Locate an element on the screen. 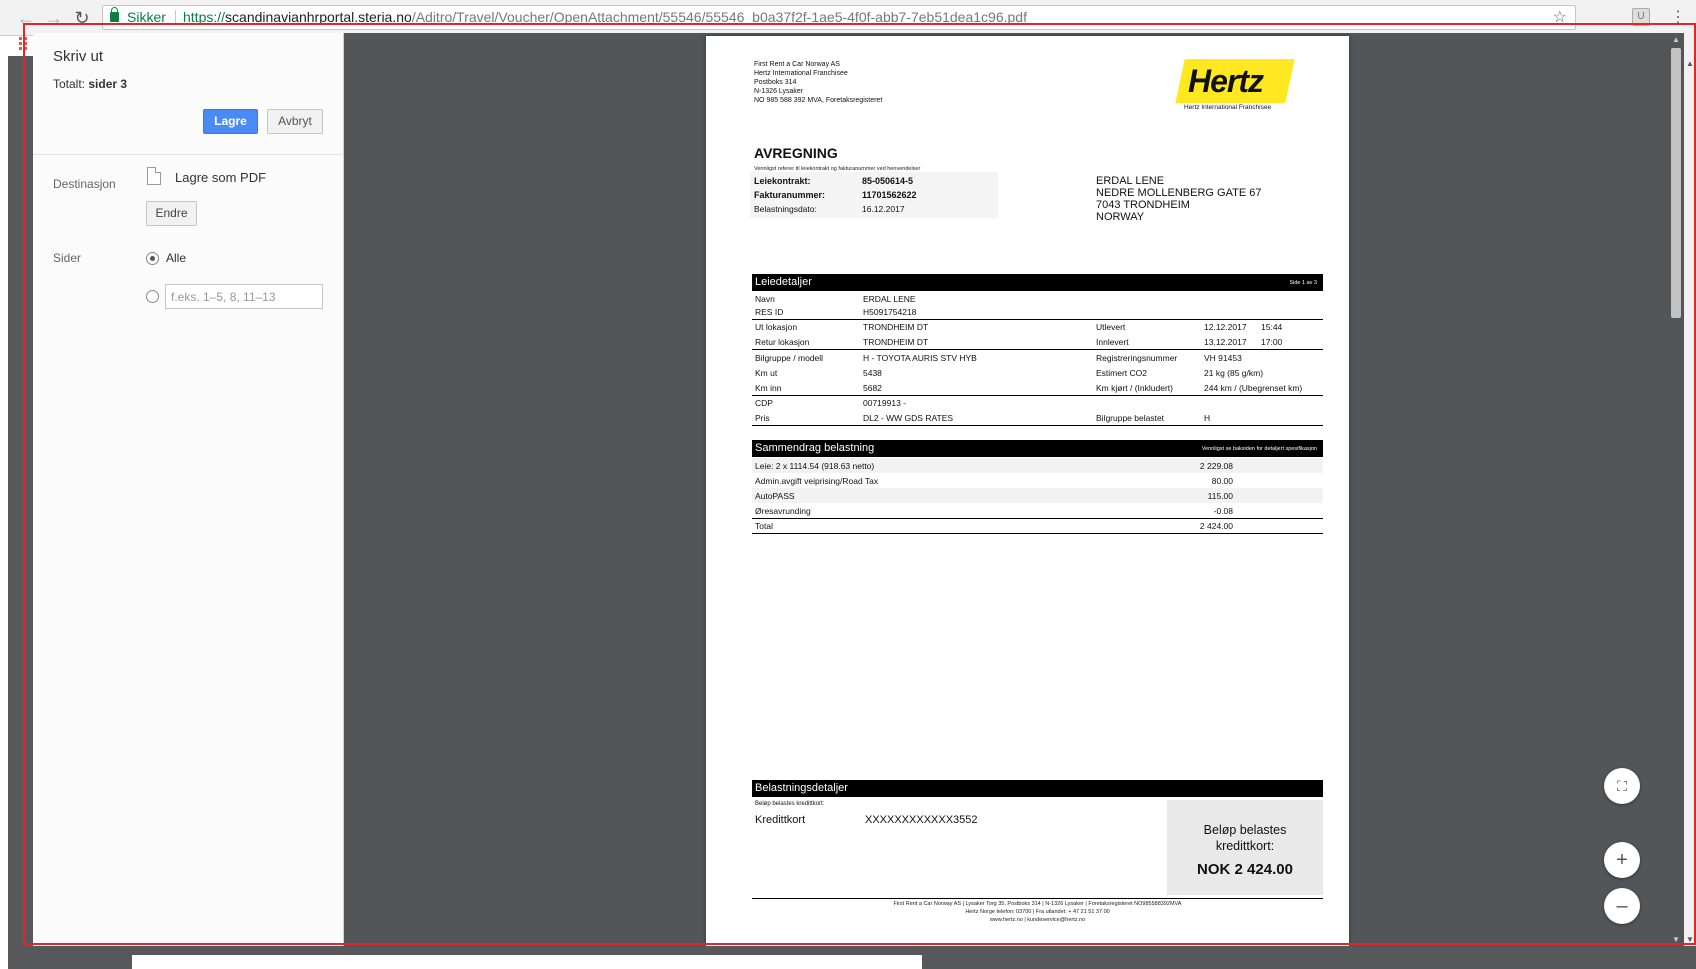  preview-scrollbar: ▲ ▼ is located at coordinates (1676, 489).